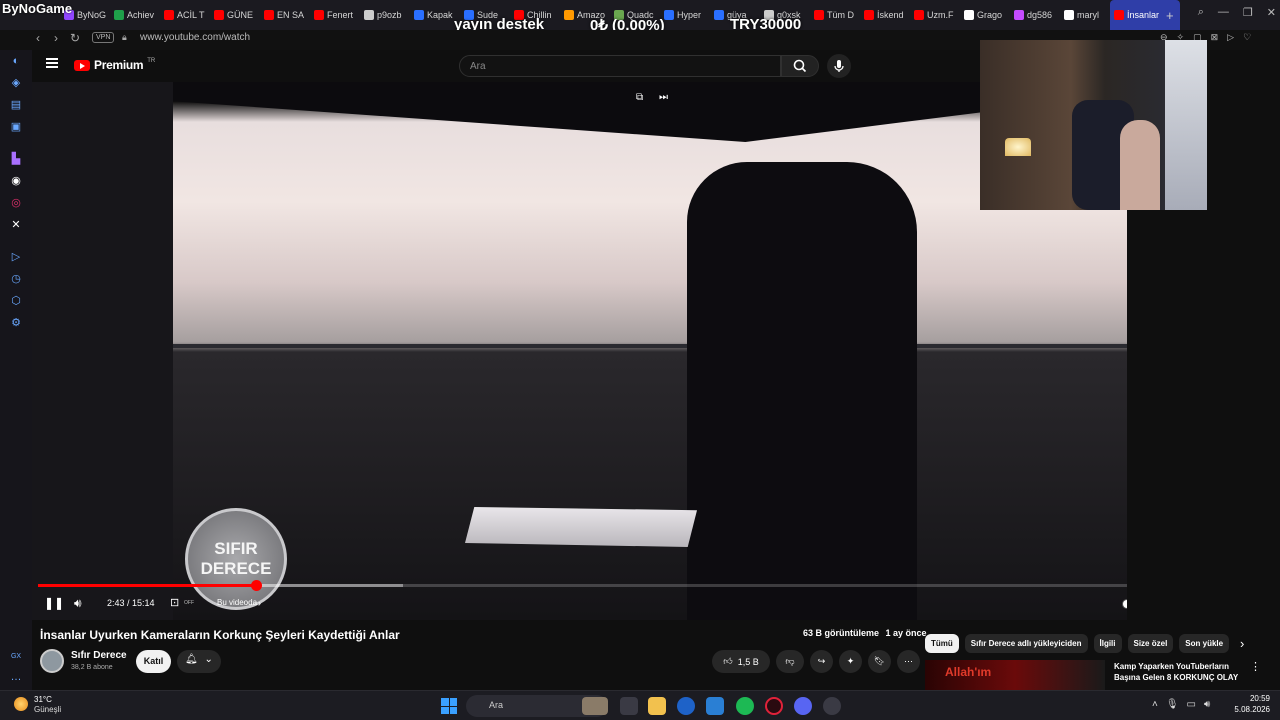 The width and height of the screenshot is (1280, 720). Describe the element at coordinates (790, 661) in the screenshot. I see `dislike-button: 👎︎` at that location.